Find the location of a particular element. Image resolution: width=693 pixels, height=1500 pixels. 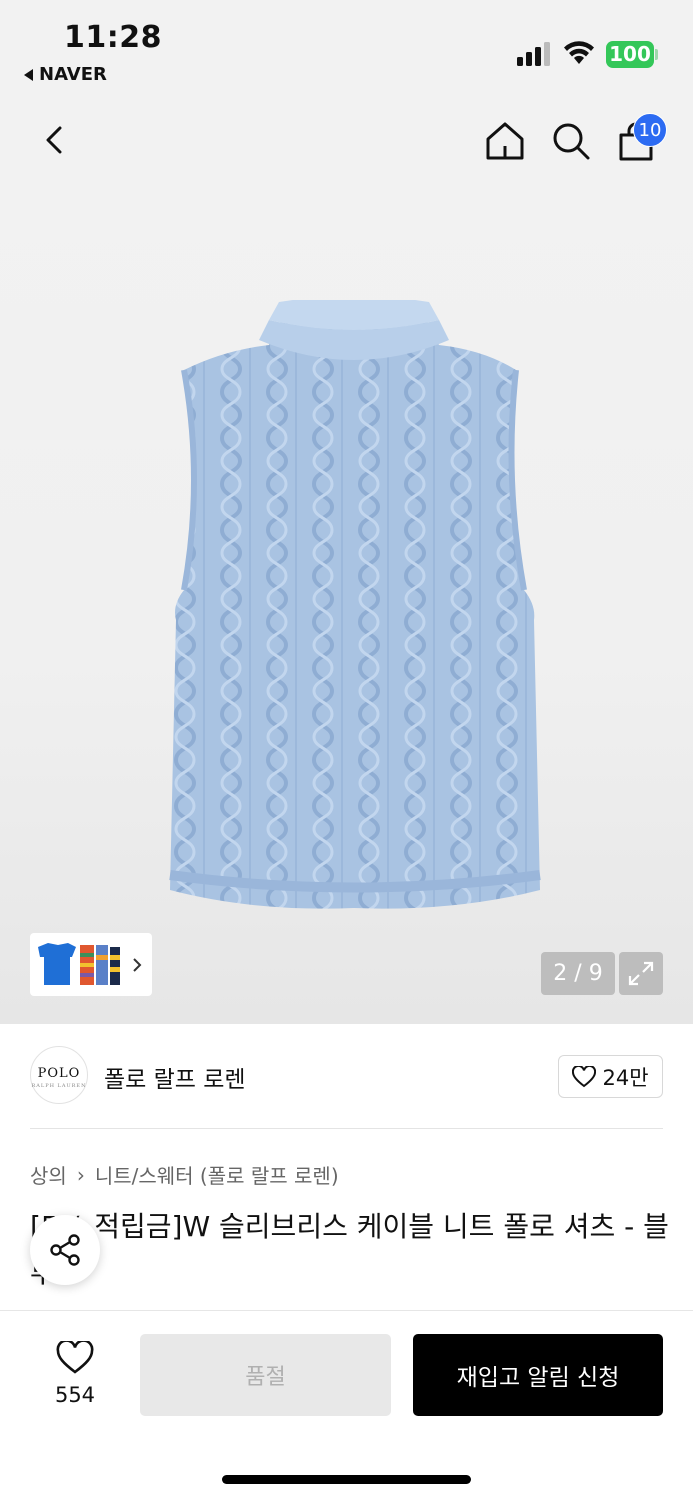

brand-like-button: 24만 is located at coordinates (610, 1076).